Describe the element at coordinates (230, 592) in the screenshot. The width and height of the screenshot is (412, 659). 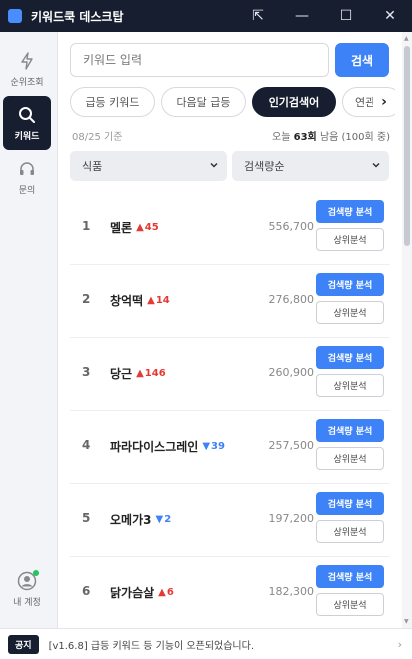
I see `table-row: 6 닭가슴살 ▲ 6 182,300 검색량 분석 상위분석` at that location.